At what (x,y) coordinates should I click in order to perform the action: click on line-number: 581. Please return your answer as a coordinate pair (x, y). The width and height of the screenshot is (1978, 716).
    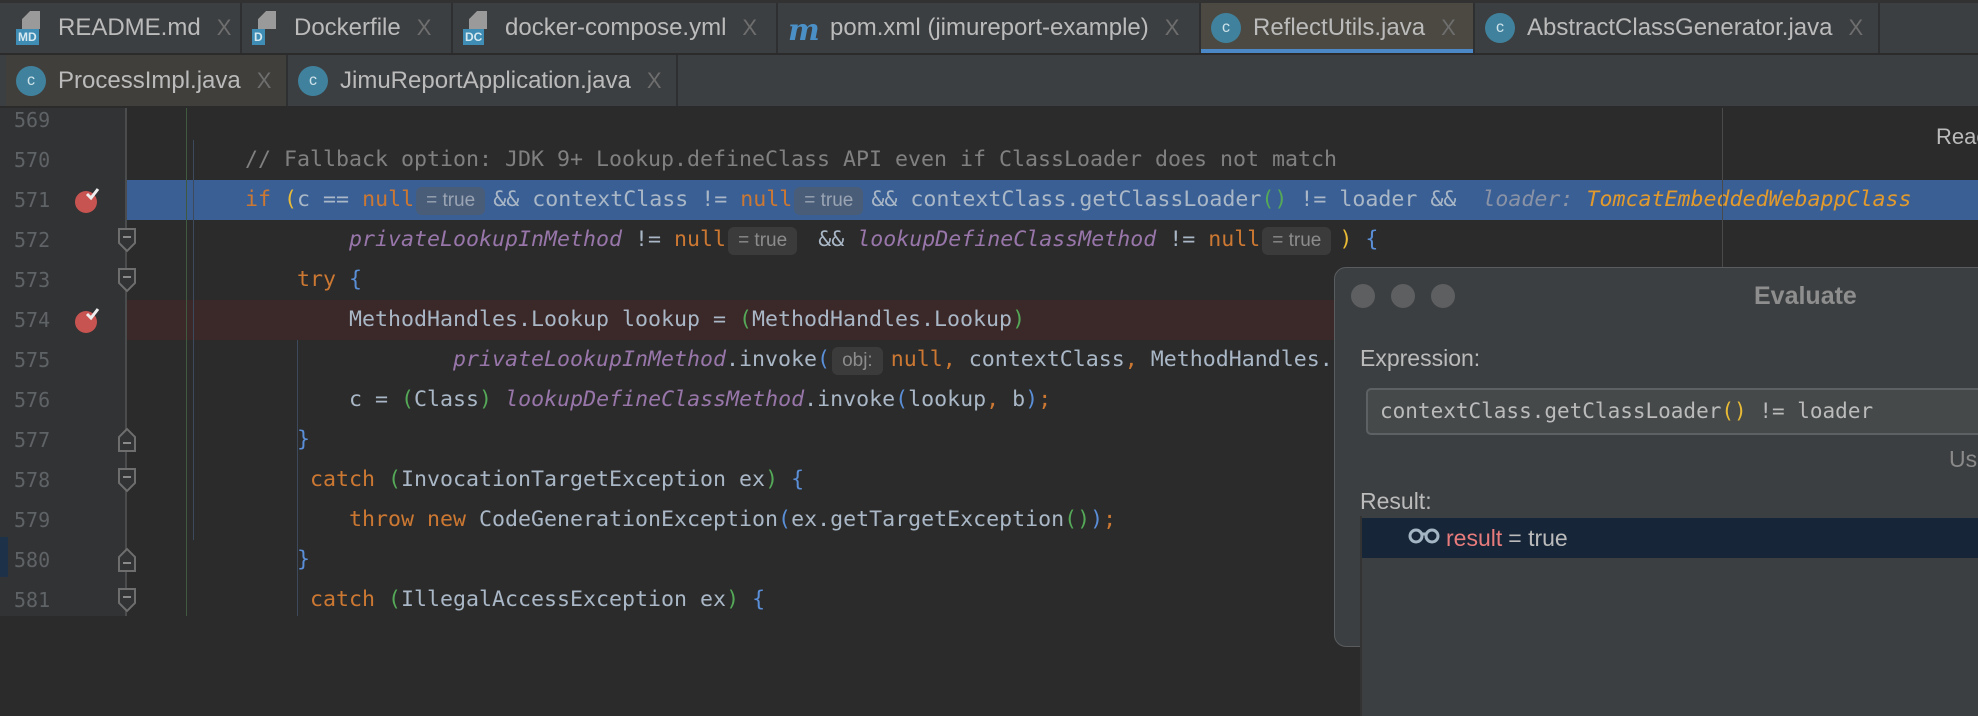
    Looking at the image, I should click on (39, 598).